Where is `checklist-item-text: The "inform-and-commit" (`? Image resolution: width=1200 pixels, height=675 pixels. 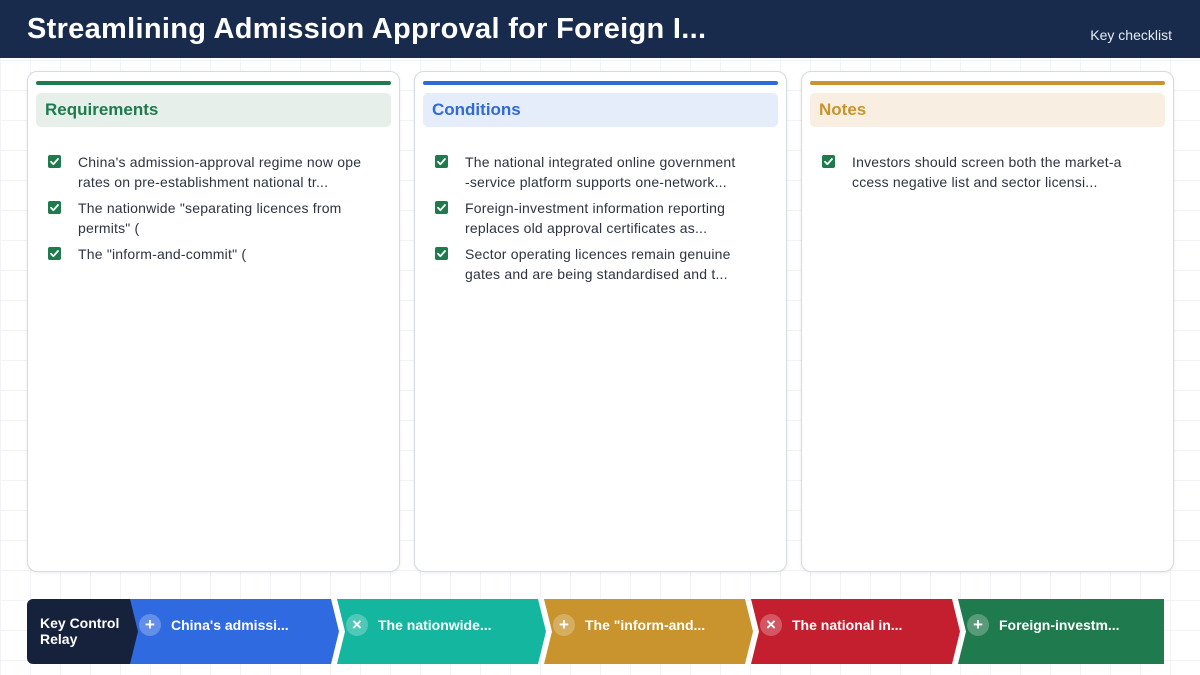
checklist-item-text: The "inform-and-commit" ( is located at coordinates (162, 254).